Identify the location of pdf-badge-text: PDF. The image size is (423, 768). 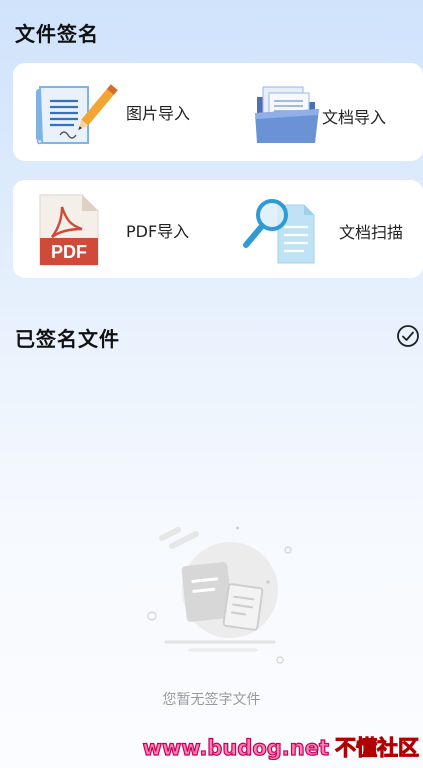
(69, 252).